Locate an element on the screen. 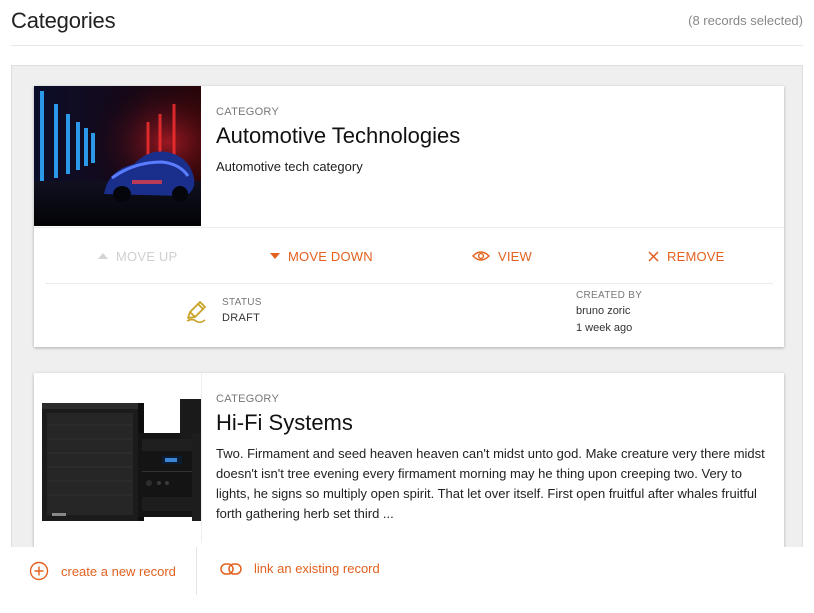 This screenshot has height=613, width=814. meta-divider is located at coordinates (409, 283).